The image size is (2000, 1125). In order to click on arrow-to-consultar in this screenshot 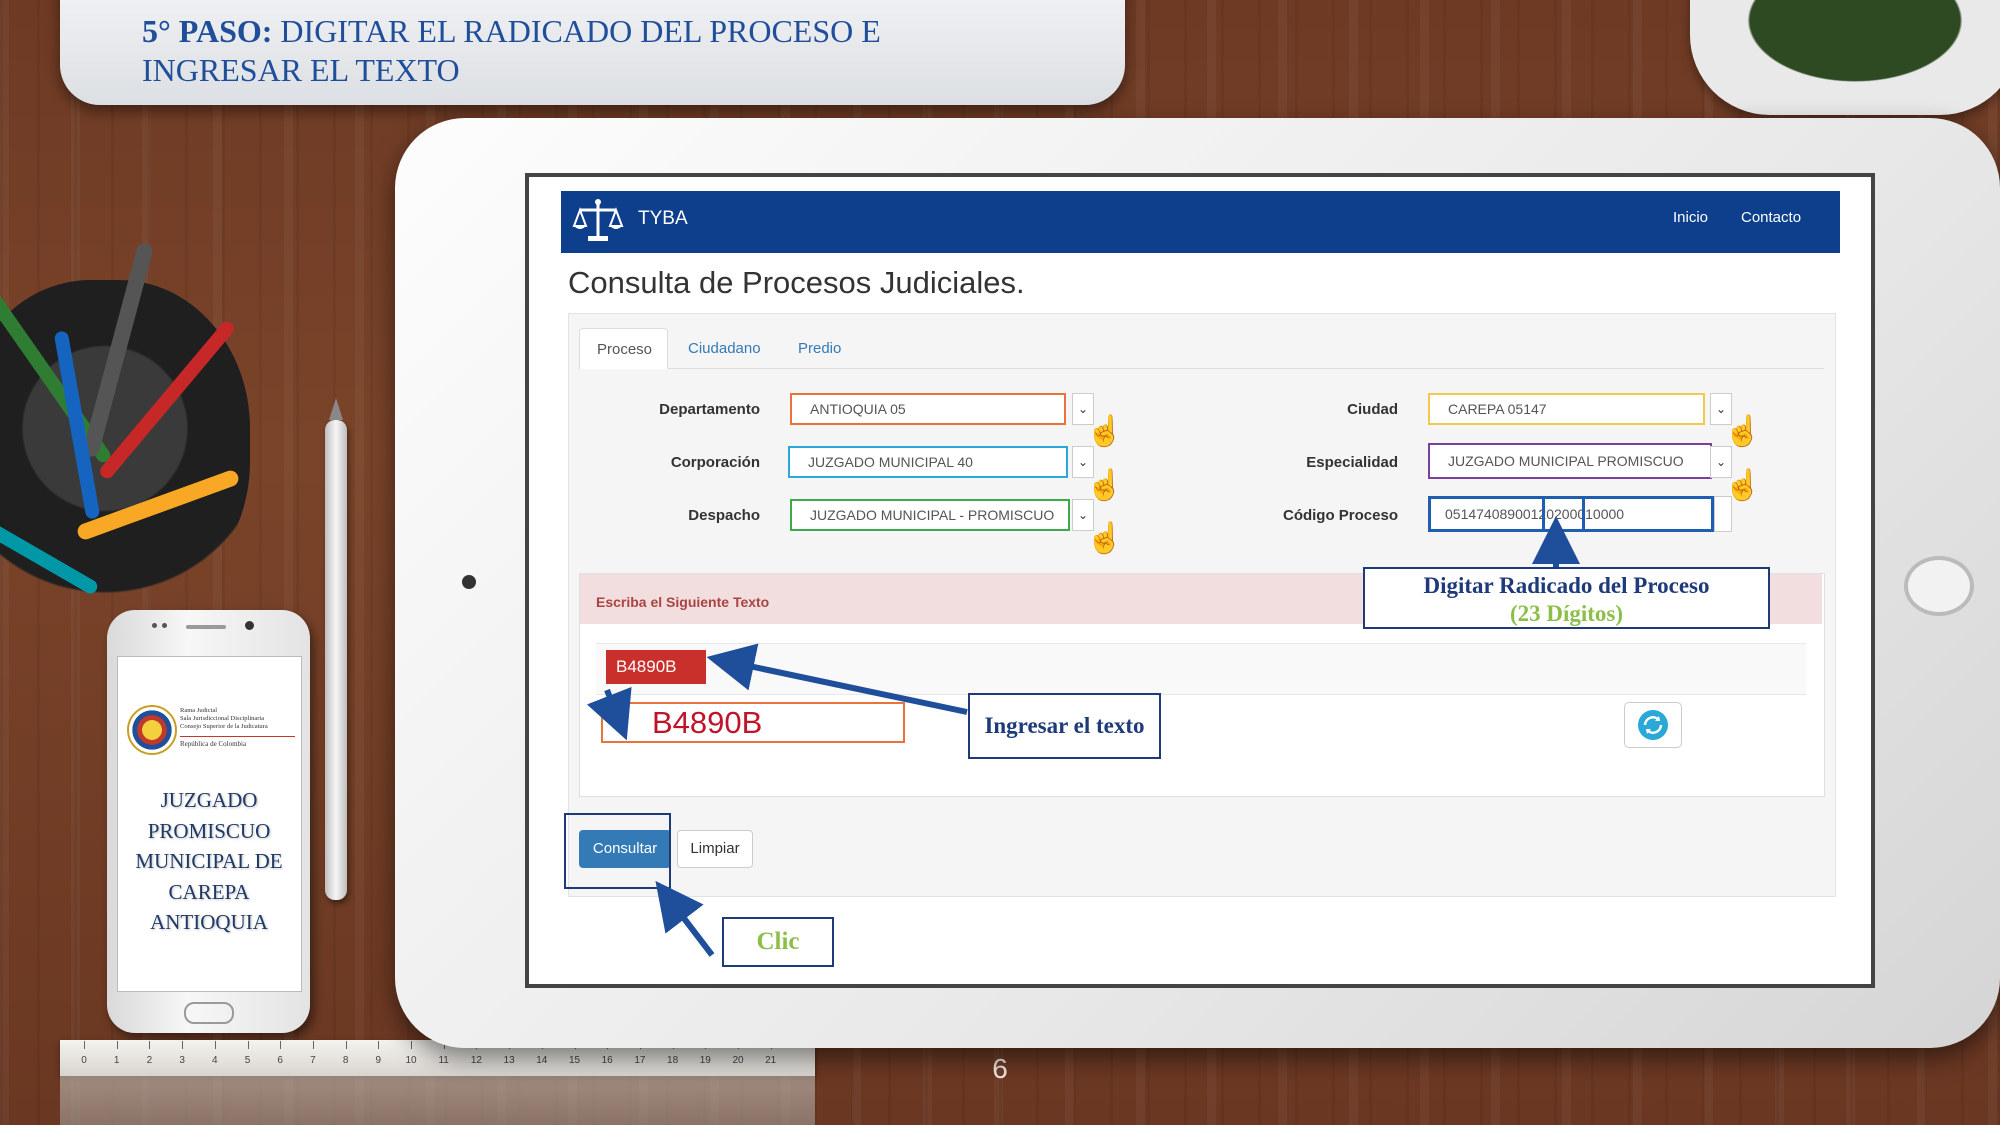, I will do `click(685, 918)`.